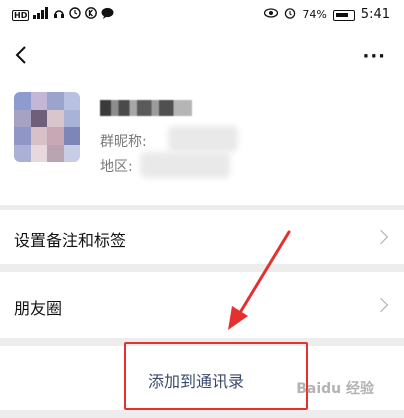  What do you see at coordinates (335, 389) in the screenshot?
I see `watermark: Baidu 经验` at bounding box center [335, 389].